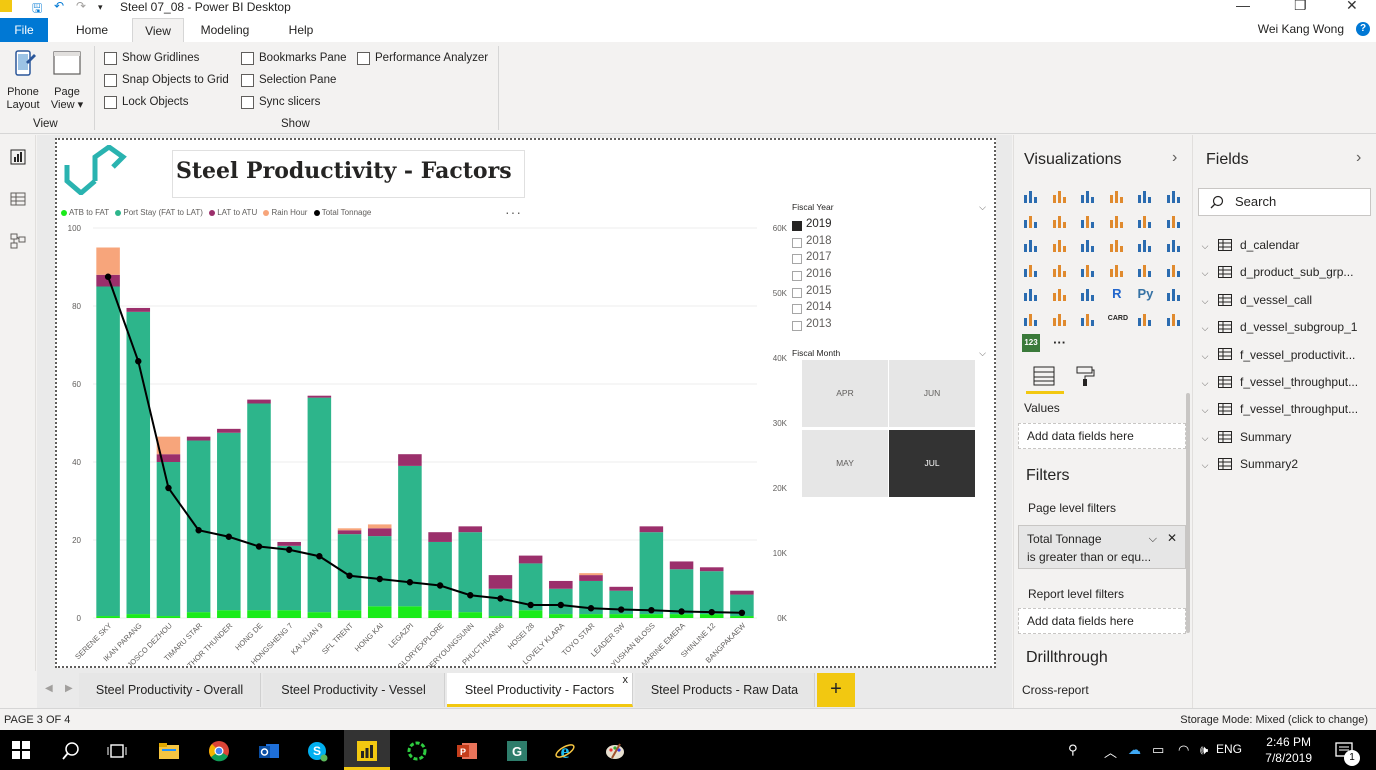  I want to click on minimize-button: —, so click(1243, 6).